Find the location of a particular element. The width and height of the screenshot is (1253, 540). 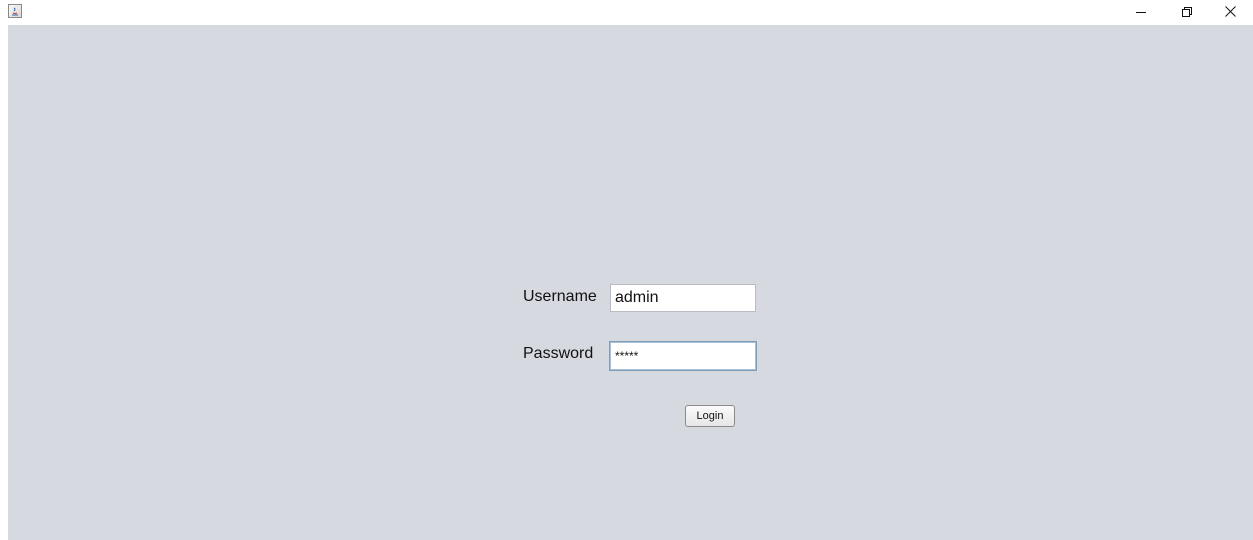

close-button is located at coordinates (1230, 12).